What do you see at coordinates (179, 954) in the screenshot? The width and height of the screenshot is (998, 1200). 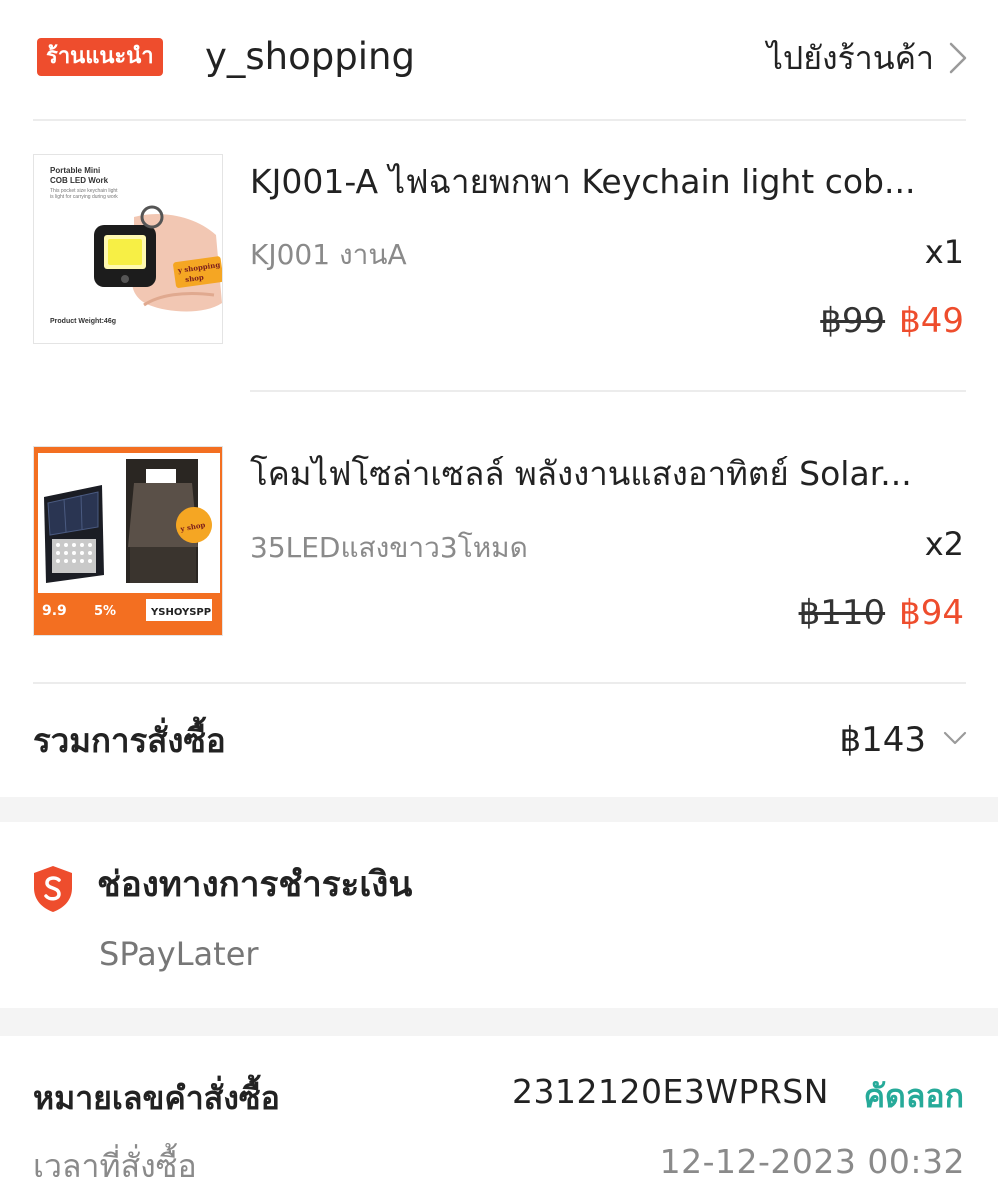 I see `payment-method: SPayLater` at bounding box center [179, 954].